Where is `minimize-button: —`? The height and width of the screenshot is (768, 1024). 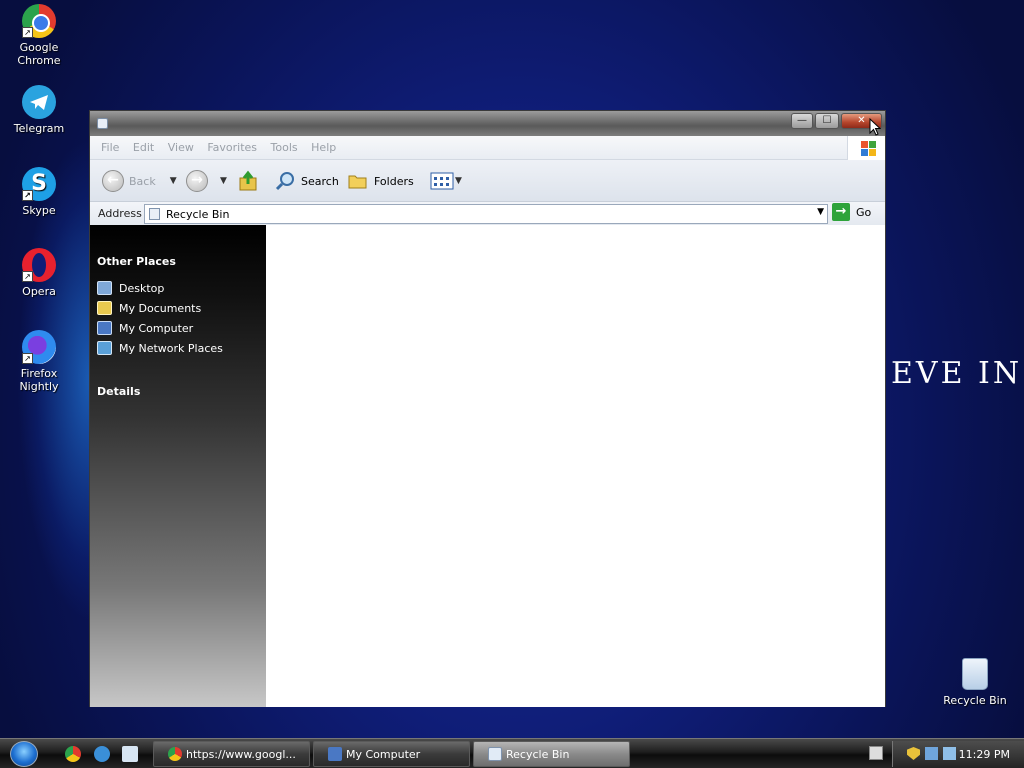
minimize-button: — is located at coordinates (802, 121).